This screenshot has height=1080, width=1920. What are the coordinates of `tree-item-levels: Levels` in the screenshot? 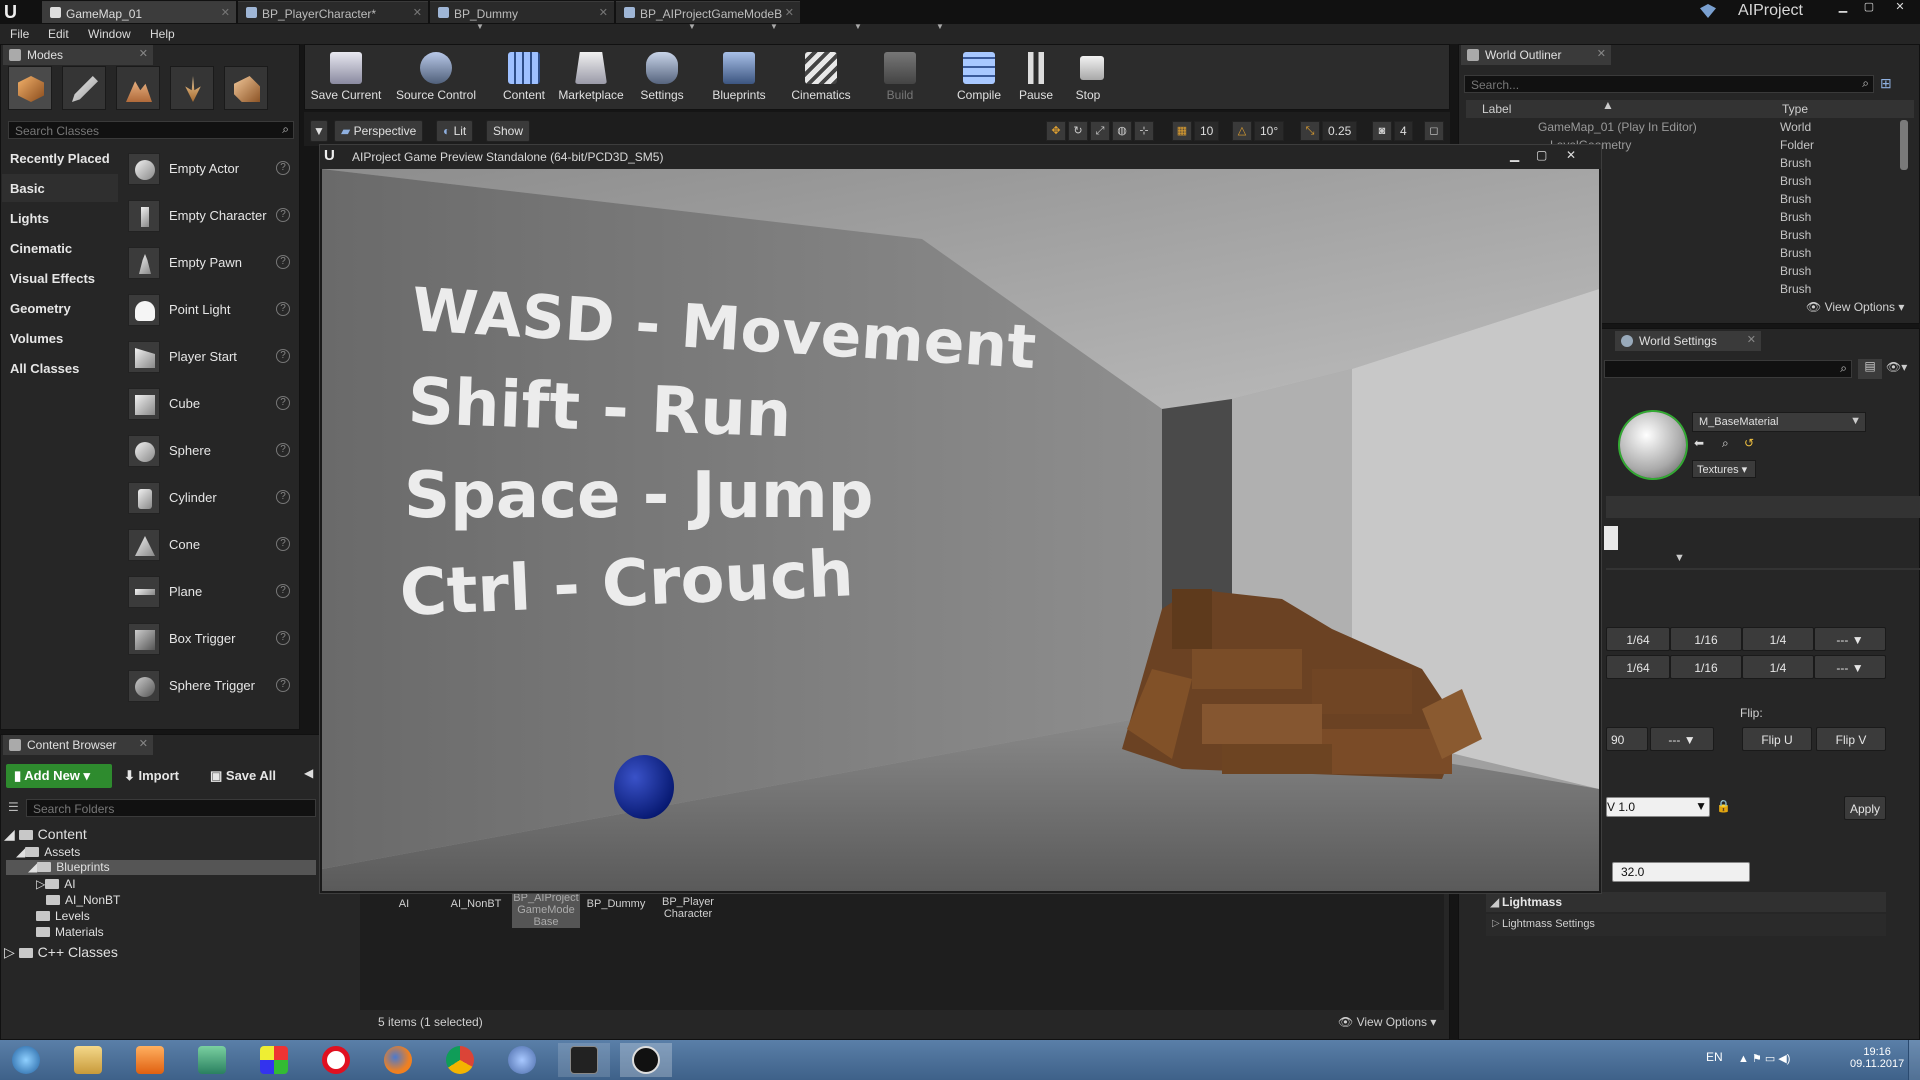 It's located at (63, 916).